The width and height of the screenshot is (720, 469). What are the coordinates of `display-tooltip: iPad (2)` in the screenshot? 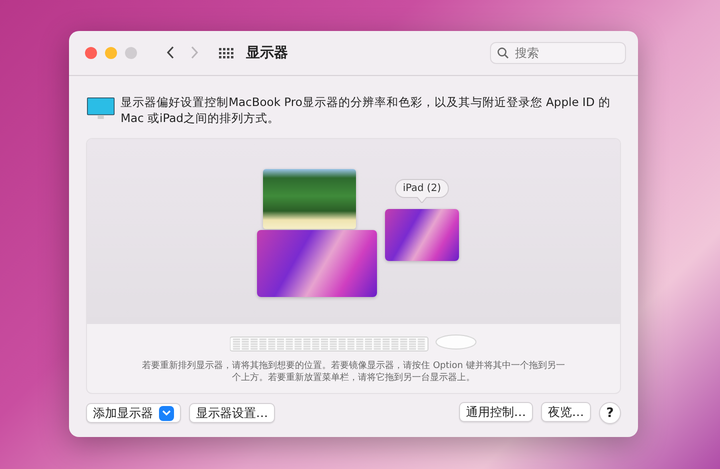 It's located at (422, 191).